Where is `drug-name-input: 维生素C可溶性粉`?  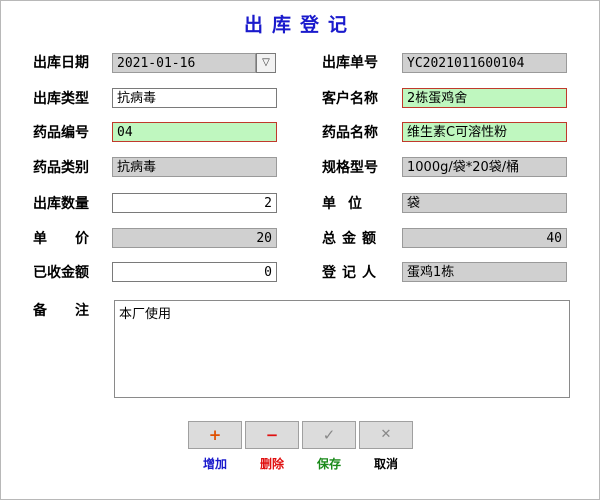 drug-name-input: 维生素C可溶性粉 is located at coordinates (484, 132).